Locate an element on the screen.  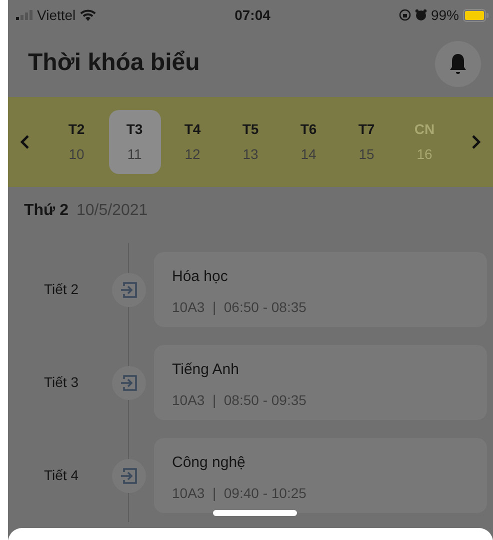
day-tab: T4 12 is located at coordinates (192, 142).